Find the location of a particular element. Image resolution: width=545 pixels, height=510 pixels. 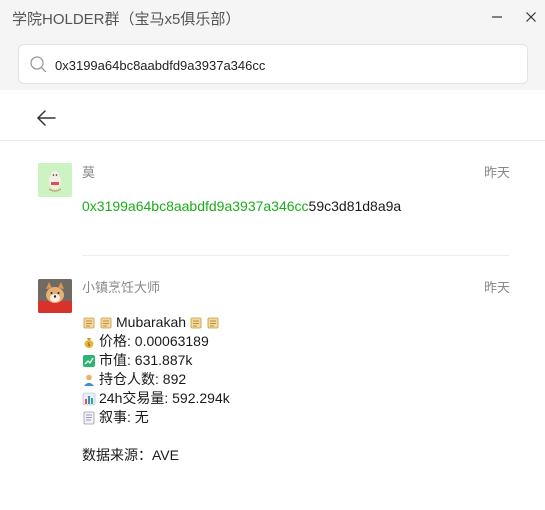

market-cap-line: 市值: 631.887k is located at coordinates (156, 360).